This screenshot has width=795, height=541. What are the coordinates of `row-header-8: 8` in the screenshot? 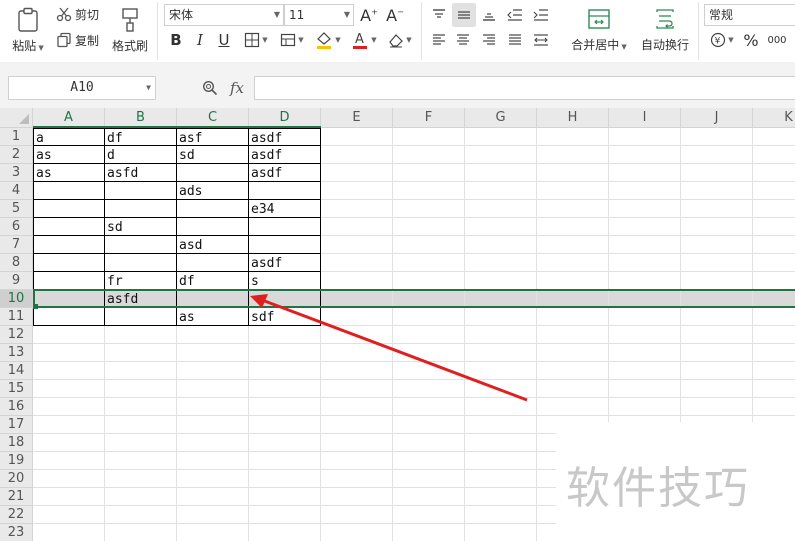 It's located at (16, 263).